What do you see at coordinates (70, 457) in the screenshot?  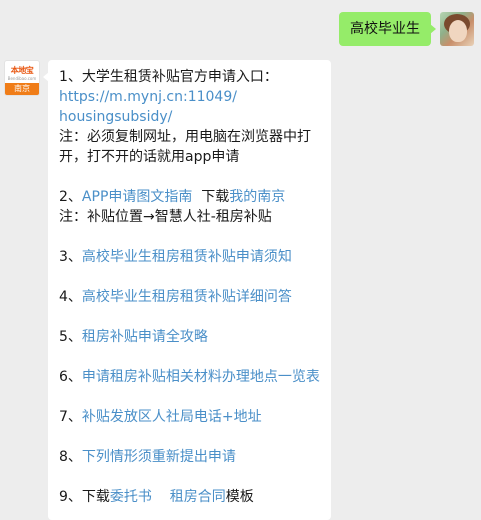 I see `item-8-number: 8、` at bounding box center [70, 457].